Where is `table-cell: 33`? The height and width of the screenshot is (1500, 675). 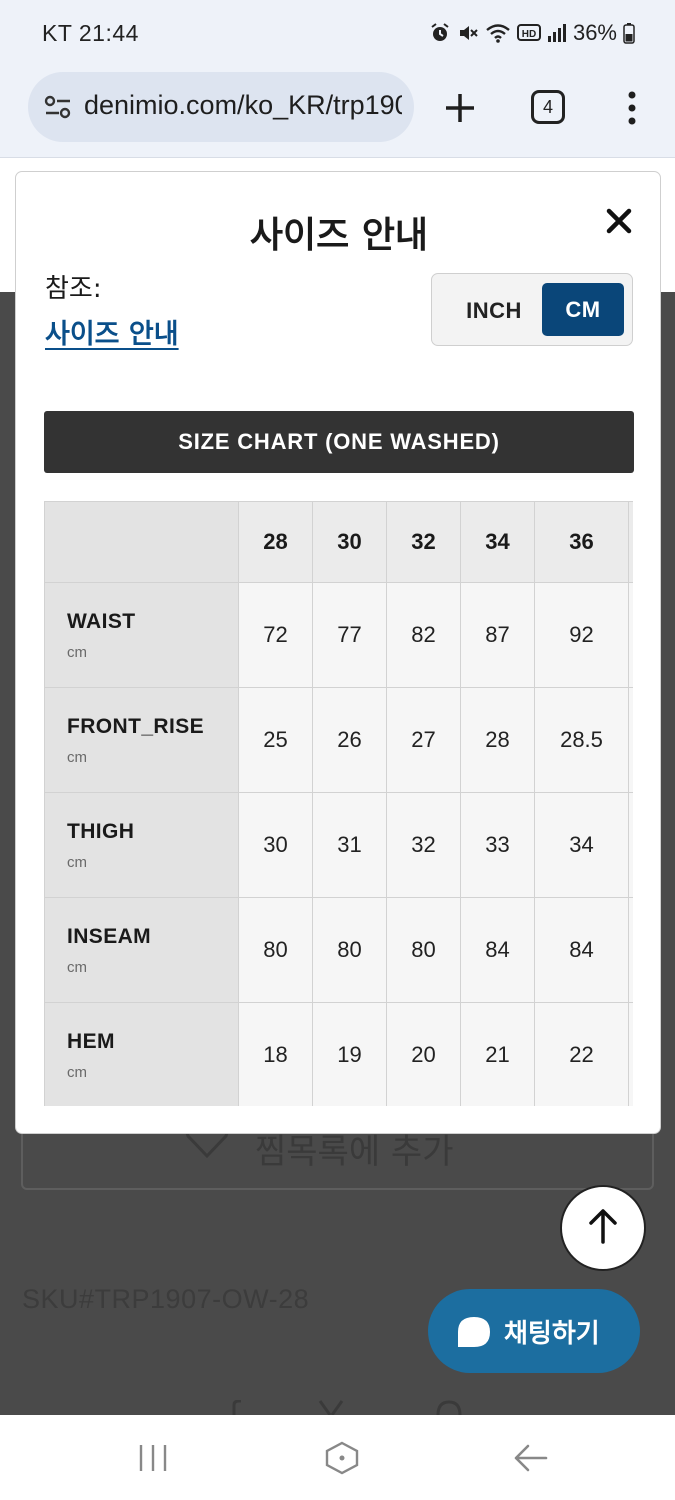
table-cell: 33 is located at coordinates (497, 845).